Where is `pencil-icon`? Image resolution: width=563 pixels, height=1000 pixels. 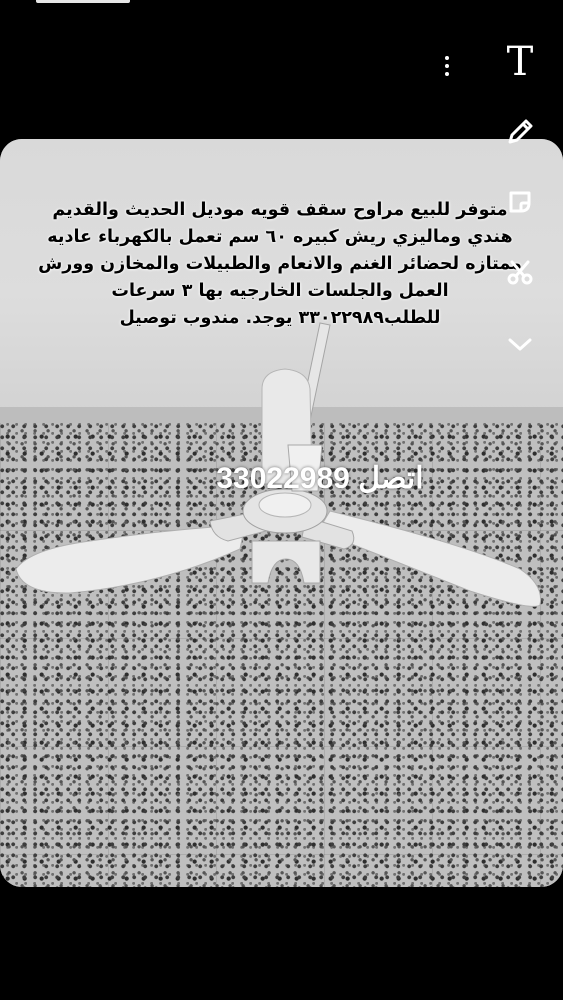 pencil-icon is located at coordinates (520, 131).